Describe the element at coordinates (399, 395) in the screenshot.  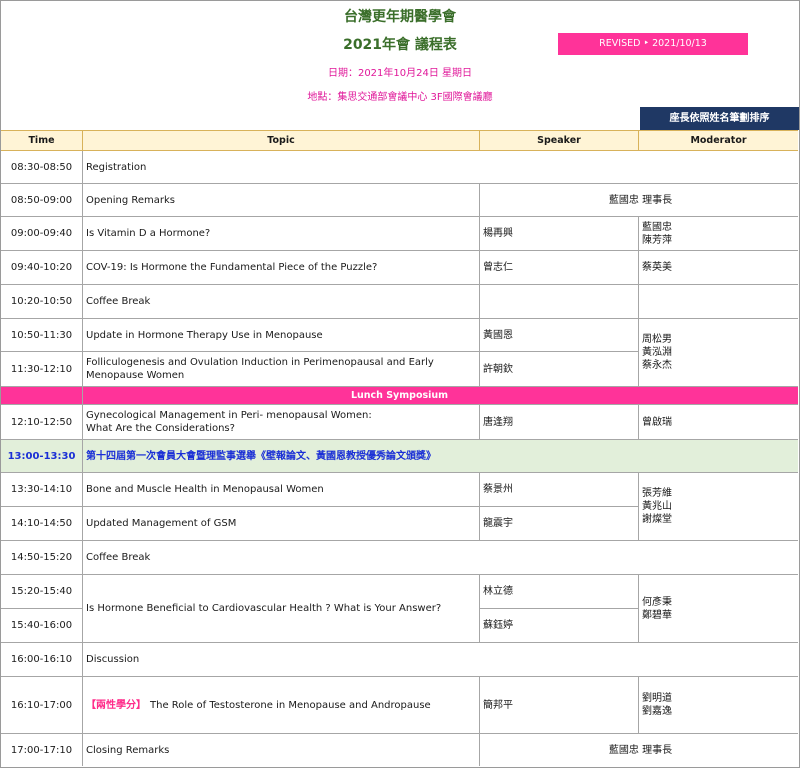
I see `lunch-symposium-bar: Lunch Symposium` at that location.